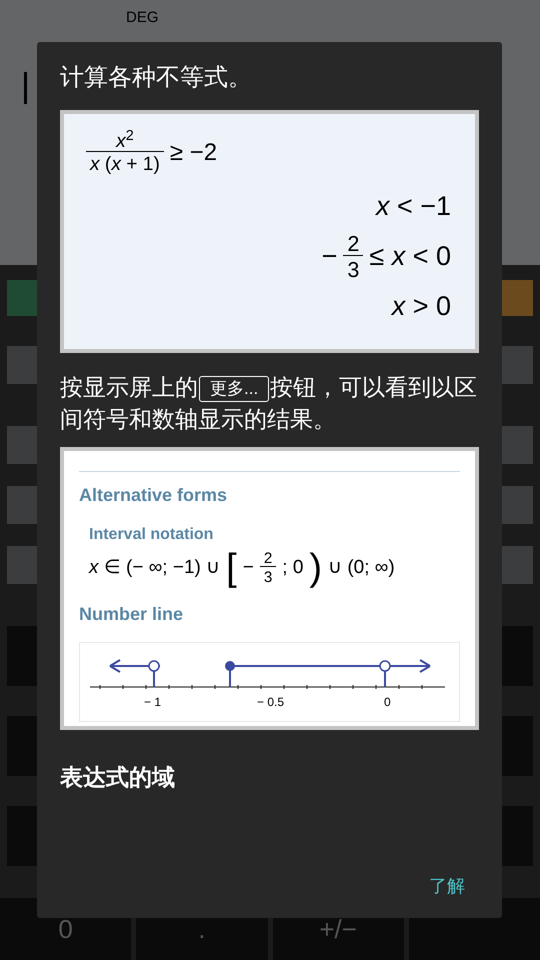 This screenshot has height=960, width=540. What do you see at coordinates (421, 307) in the screenshot?
I see `math-text: x > 0` at bounding box center [421, 307].